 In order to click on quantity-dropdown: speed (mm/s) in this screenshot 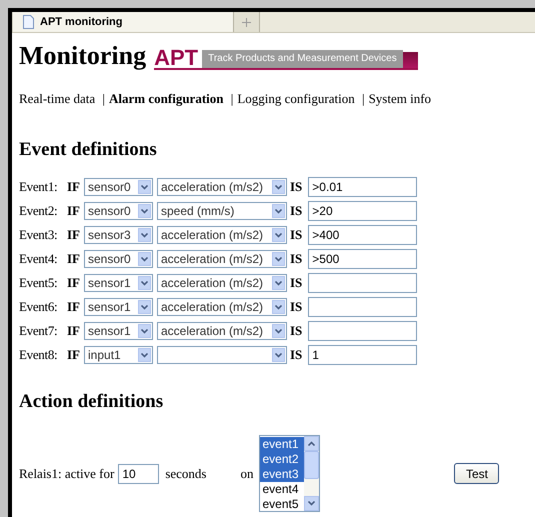, I will do `click(222, 211)`.